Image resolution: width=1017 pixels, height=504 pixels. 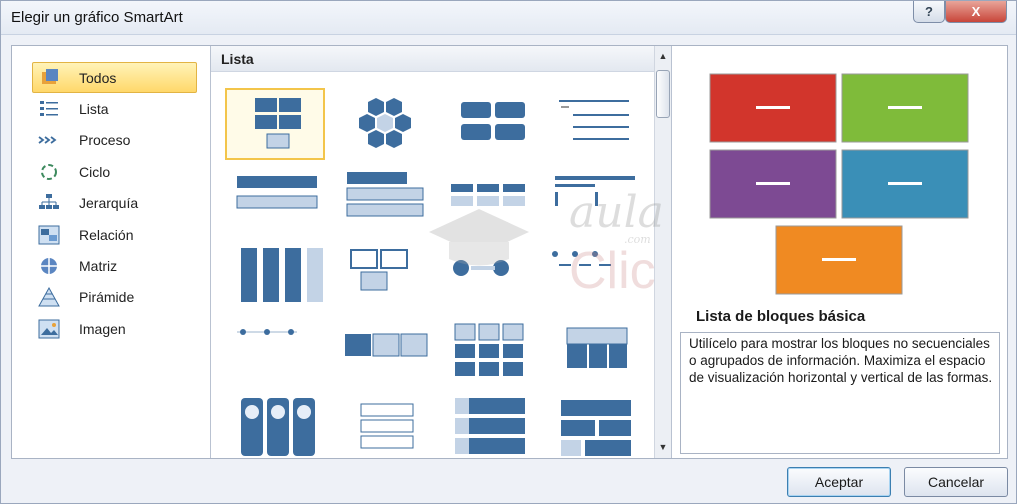 I want to click on category-item-proceso: Proceso, so click(x=114, y=140).